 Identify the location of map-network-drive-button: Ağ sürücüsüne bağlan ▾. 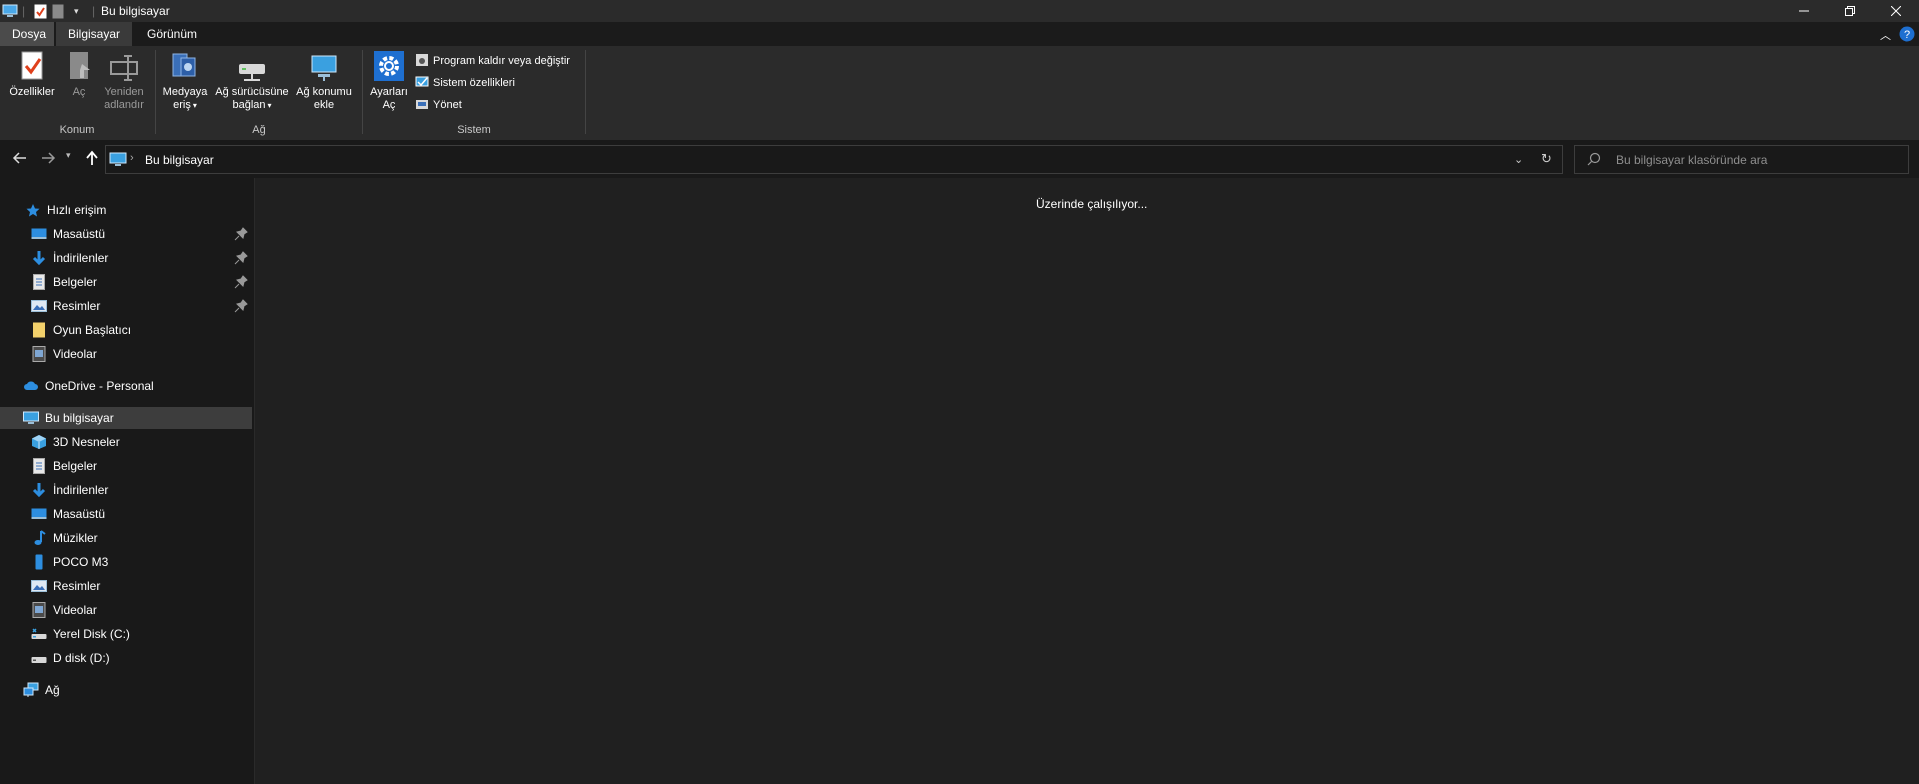
(252, 81).